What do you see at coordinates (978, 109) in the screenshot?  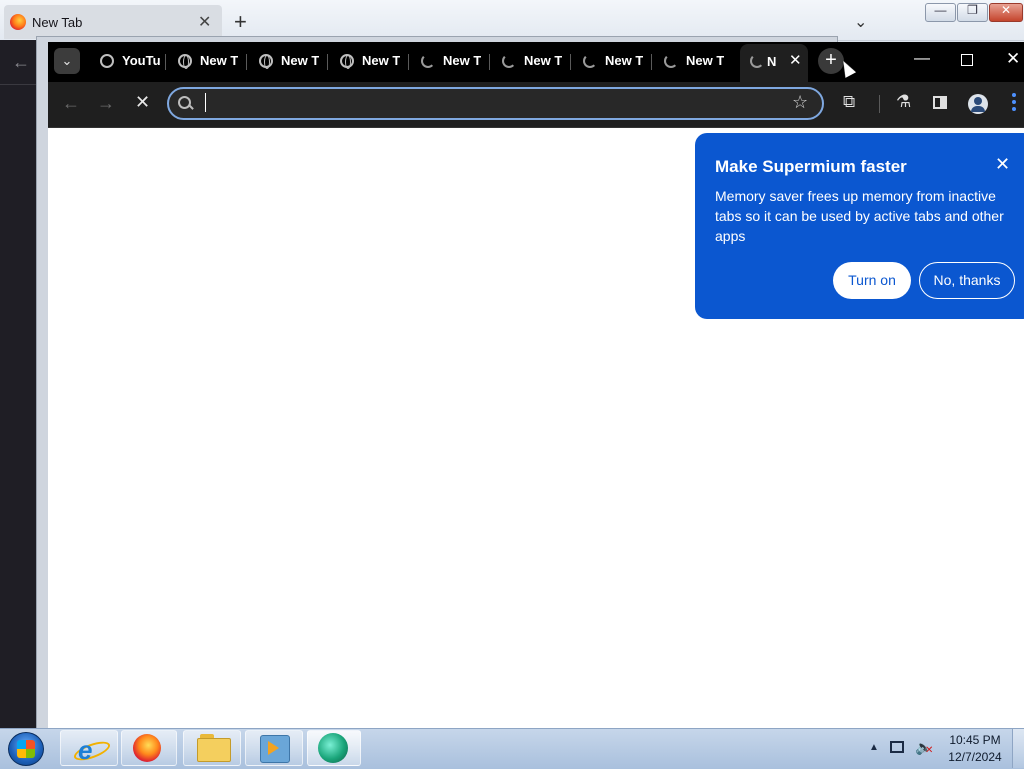 I see `profile-icon-body` at bounding box center [978, 109].